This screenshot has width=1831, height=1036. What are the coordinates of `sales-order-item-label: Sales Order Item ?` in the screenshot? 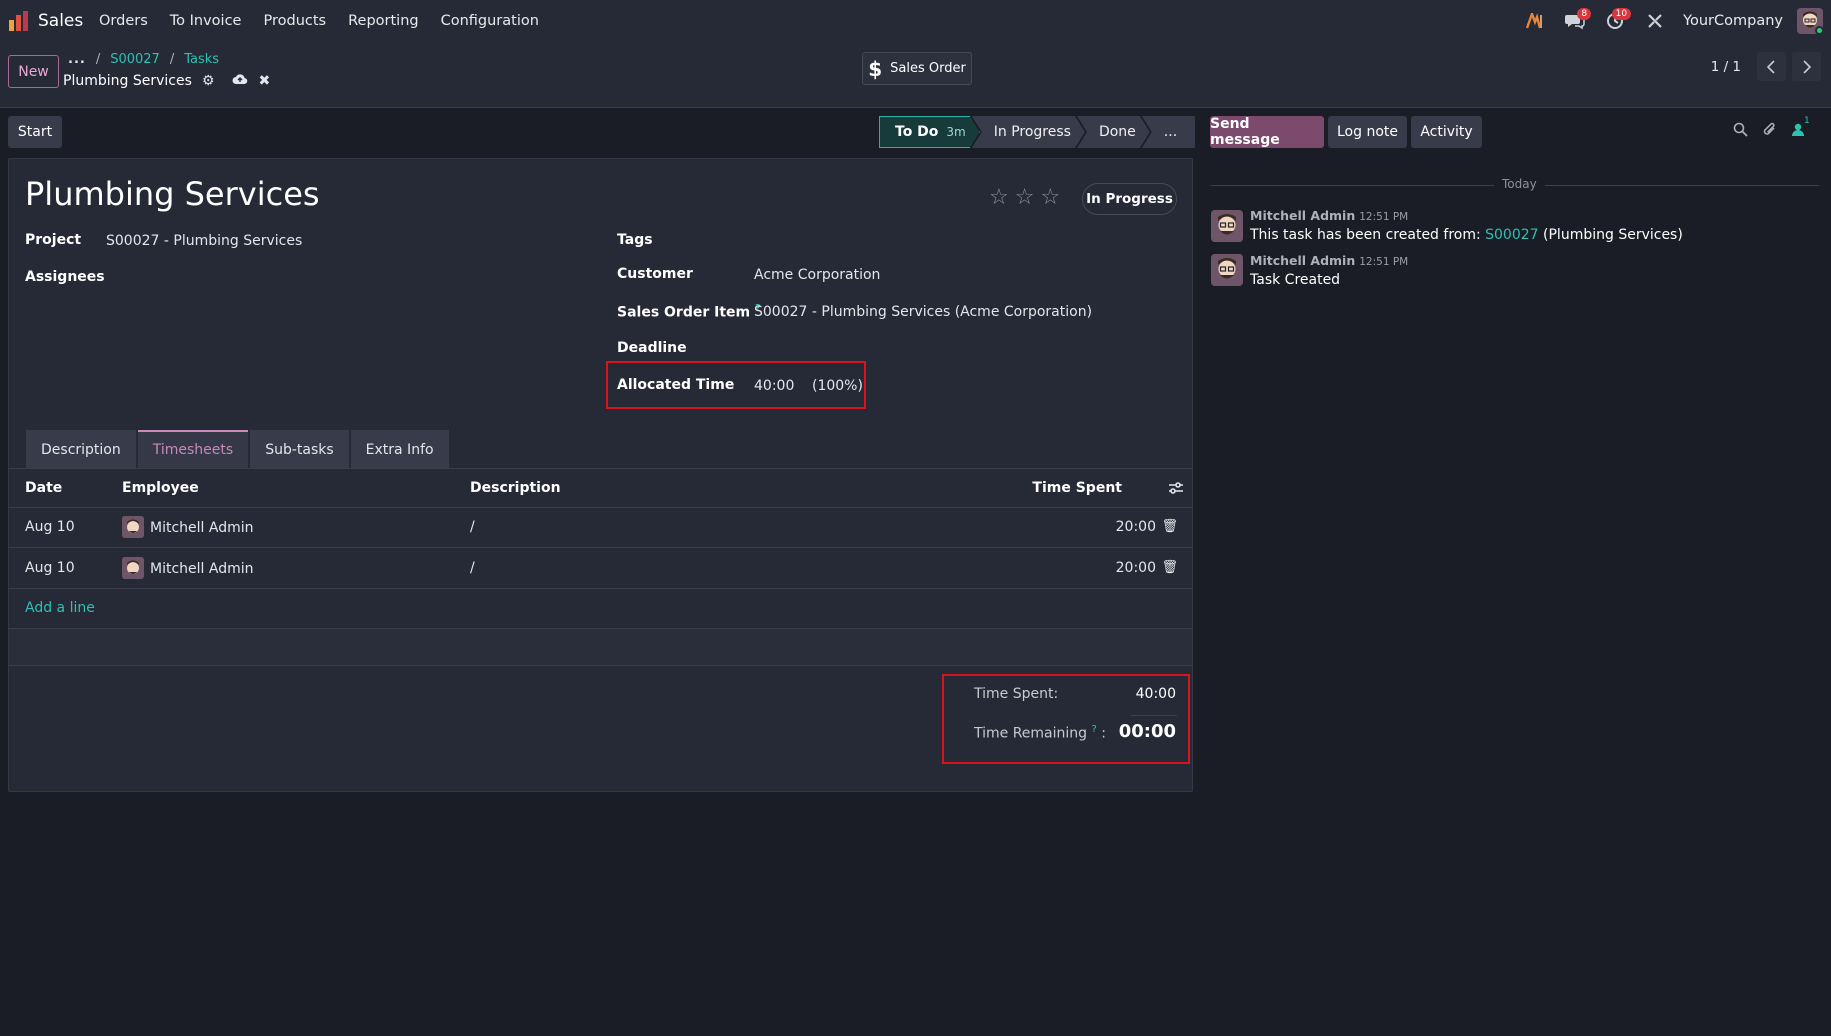 It's located at (689, 312).